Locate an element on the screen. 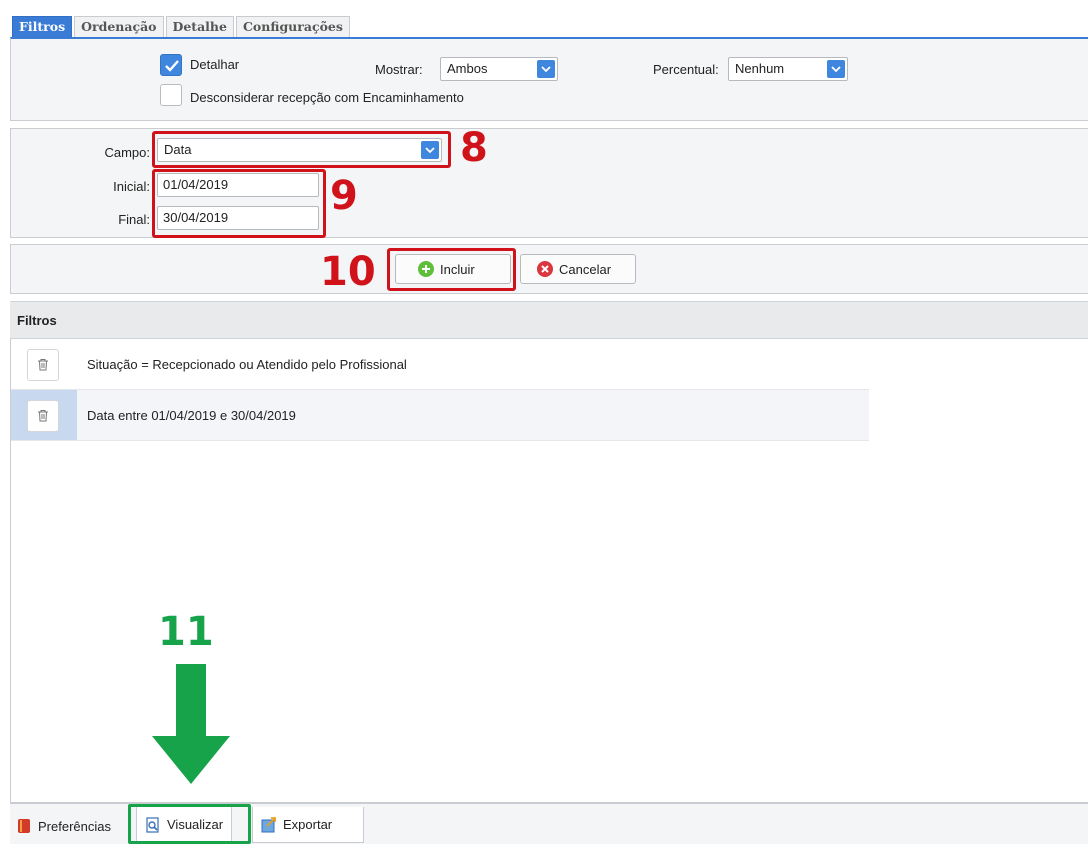 This screenshot has width=1088, height=844. detalhar-label: Detalhar is located at coordinates (215, 64).